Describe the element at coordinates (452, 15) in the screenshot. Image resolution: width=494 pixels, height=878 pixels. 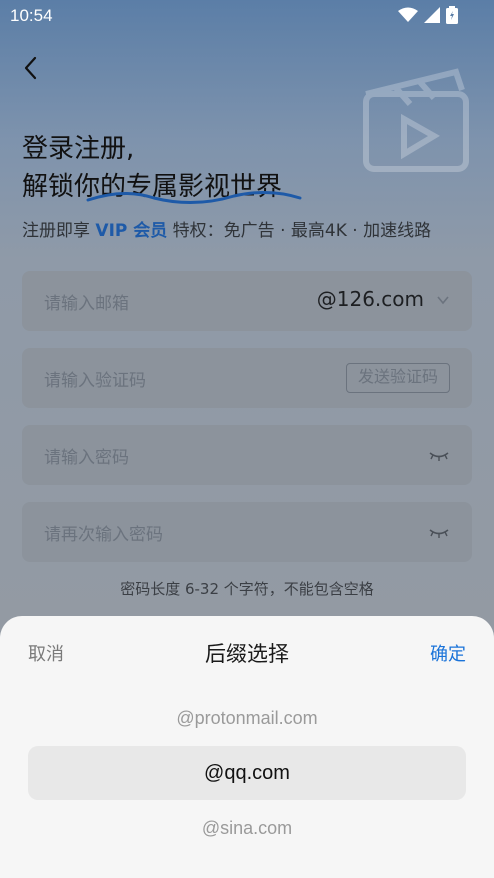
I see `battery-icon` at that location.